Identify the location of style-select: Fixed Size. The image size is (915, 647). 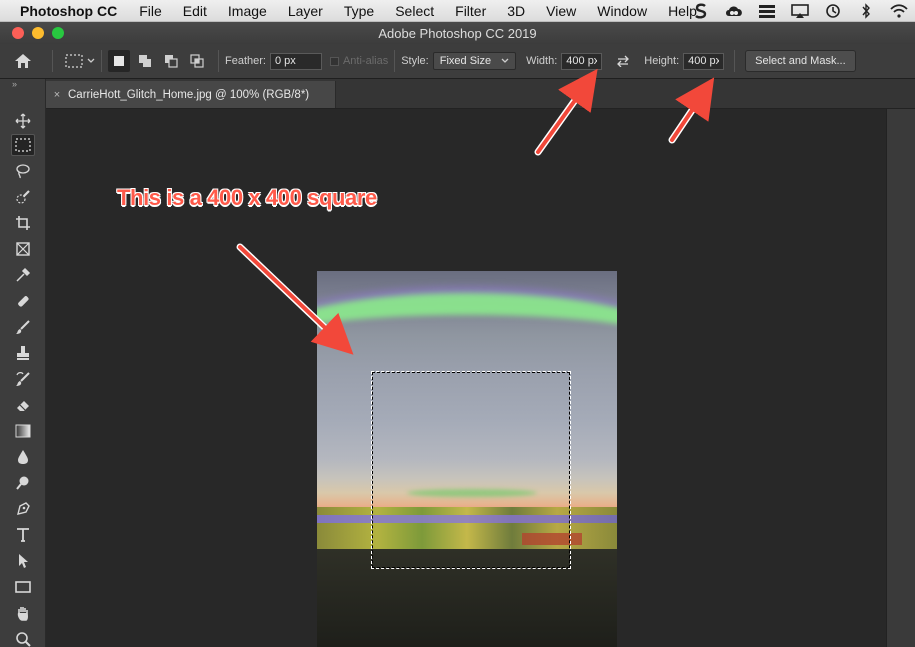
(474, 61).